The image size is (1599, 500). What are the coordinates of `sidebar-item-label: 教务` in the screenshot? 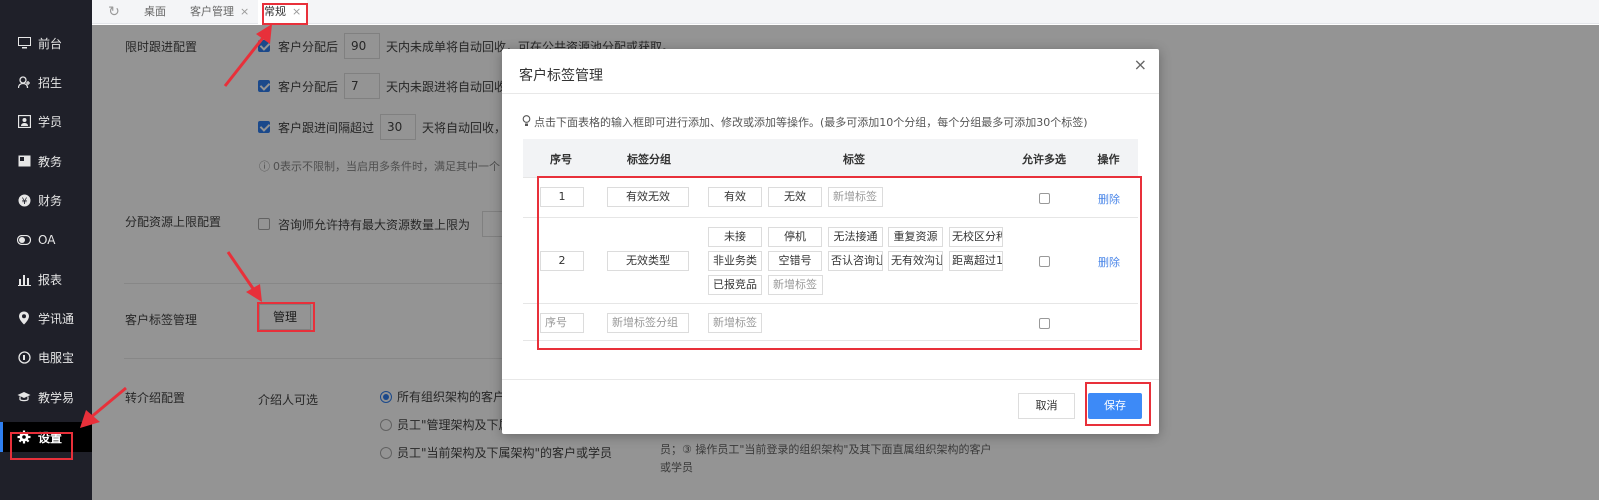 It's located at (50, 161).